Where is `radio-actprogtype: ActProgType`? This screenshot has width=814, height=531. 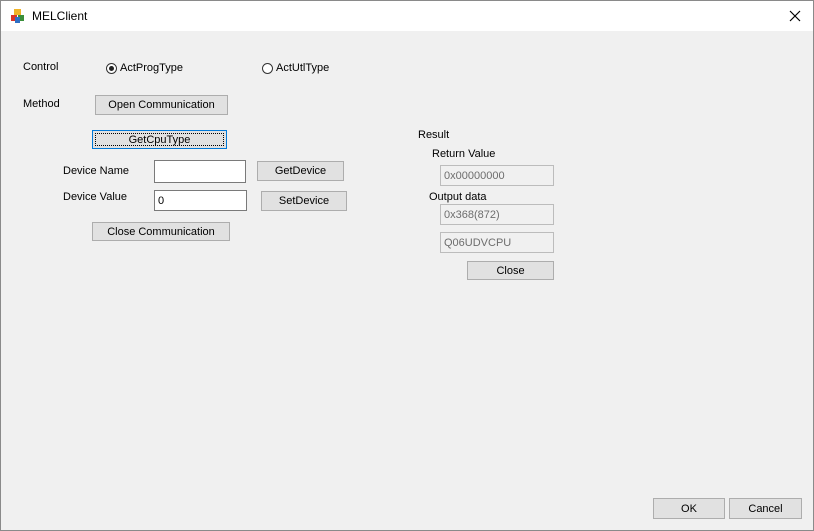 radio-actprogtype: ActProgType is located at coordinates (144, 68).